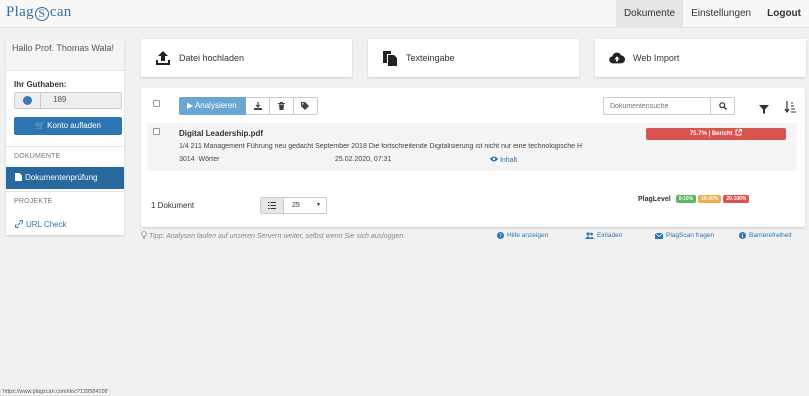 Image resolution: width=809 pixels, height=396 pixels. Describe the element at coordinates (65, 201) in the screenshot. I see `section-projects: PROJEKTE` at that location.